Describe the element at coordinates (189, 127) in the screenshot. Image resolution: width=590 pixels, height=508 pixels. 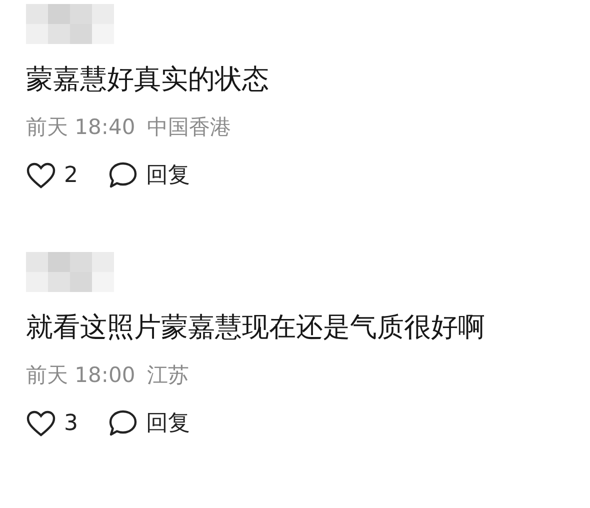
I see `comment-location: 中国香港` at that location.